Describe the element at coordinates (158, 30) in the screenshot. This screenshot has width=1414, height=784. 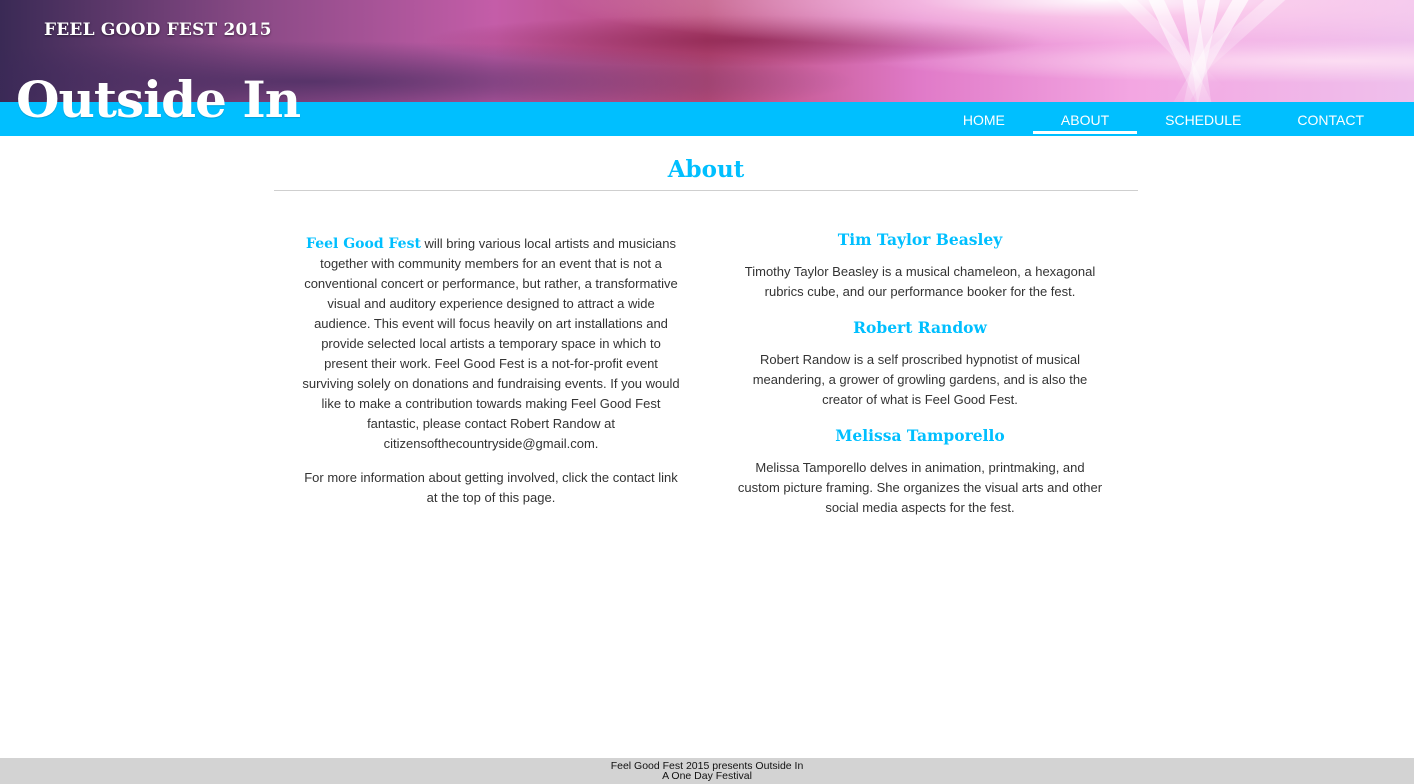
I see `site-kicker: FEEL GOOD FEST 2015` at that location.